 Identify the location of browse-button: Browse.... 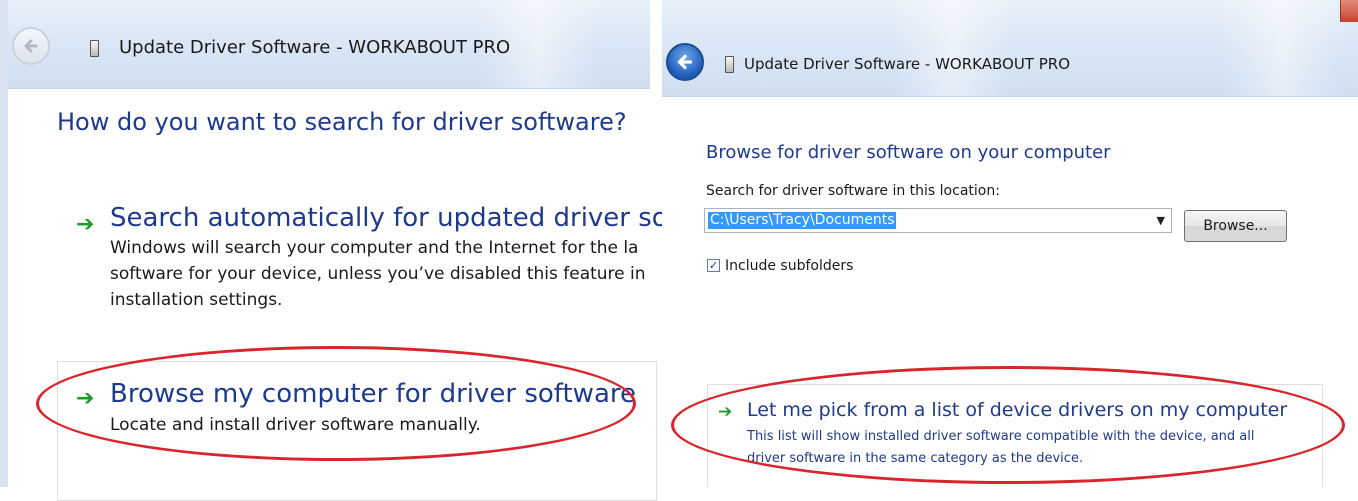
(1235, 226).